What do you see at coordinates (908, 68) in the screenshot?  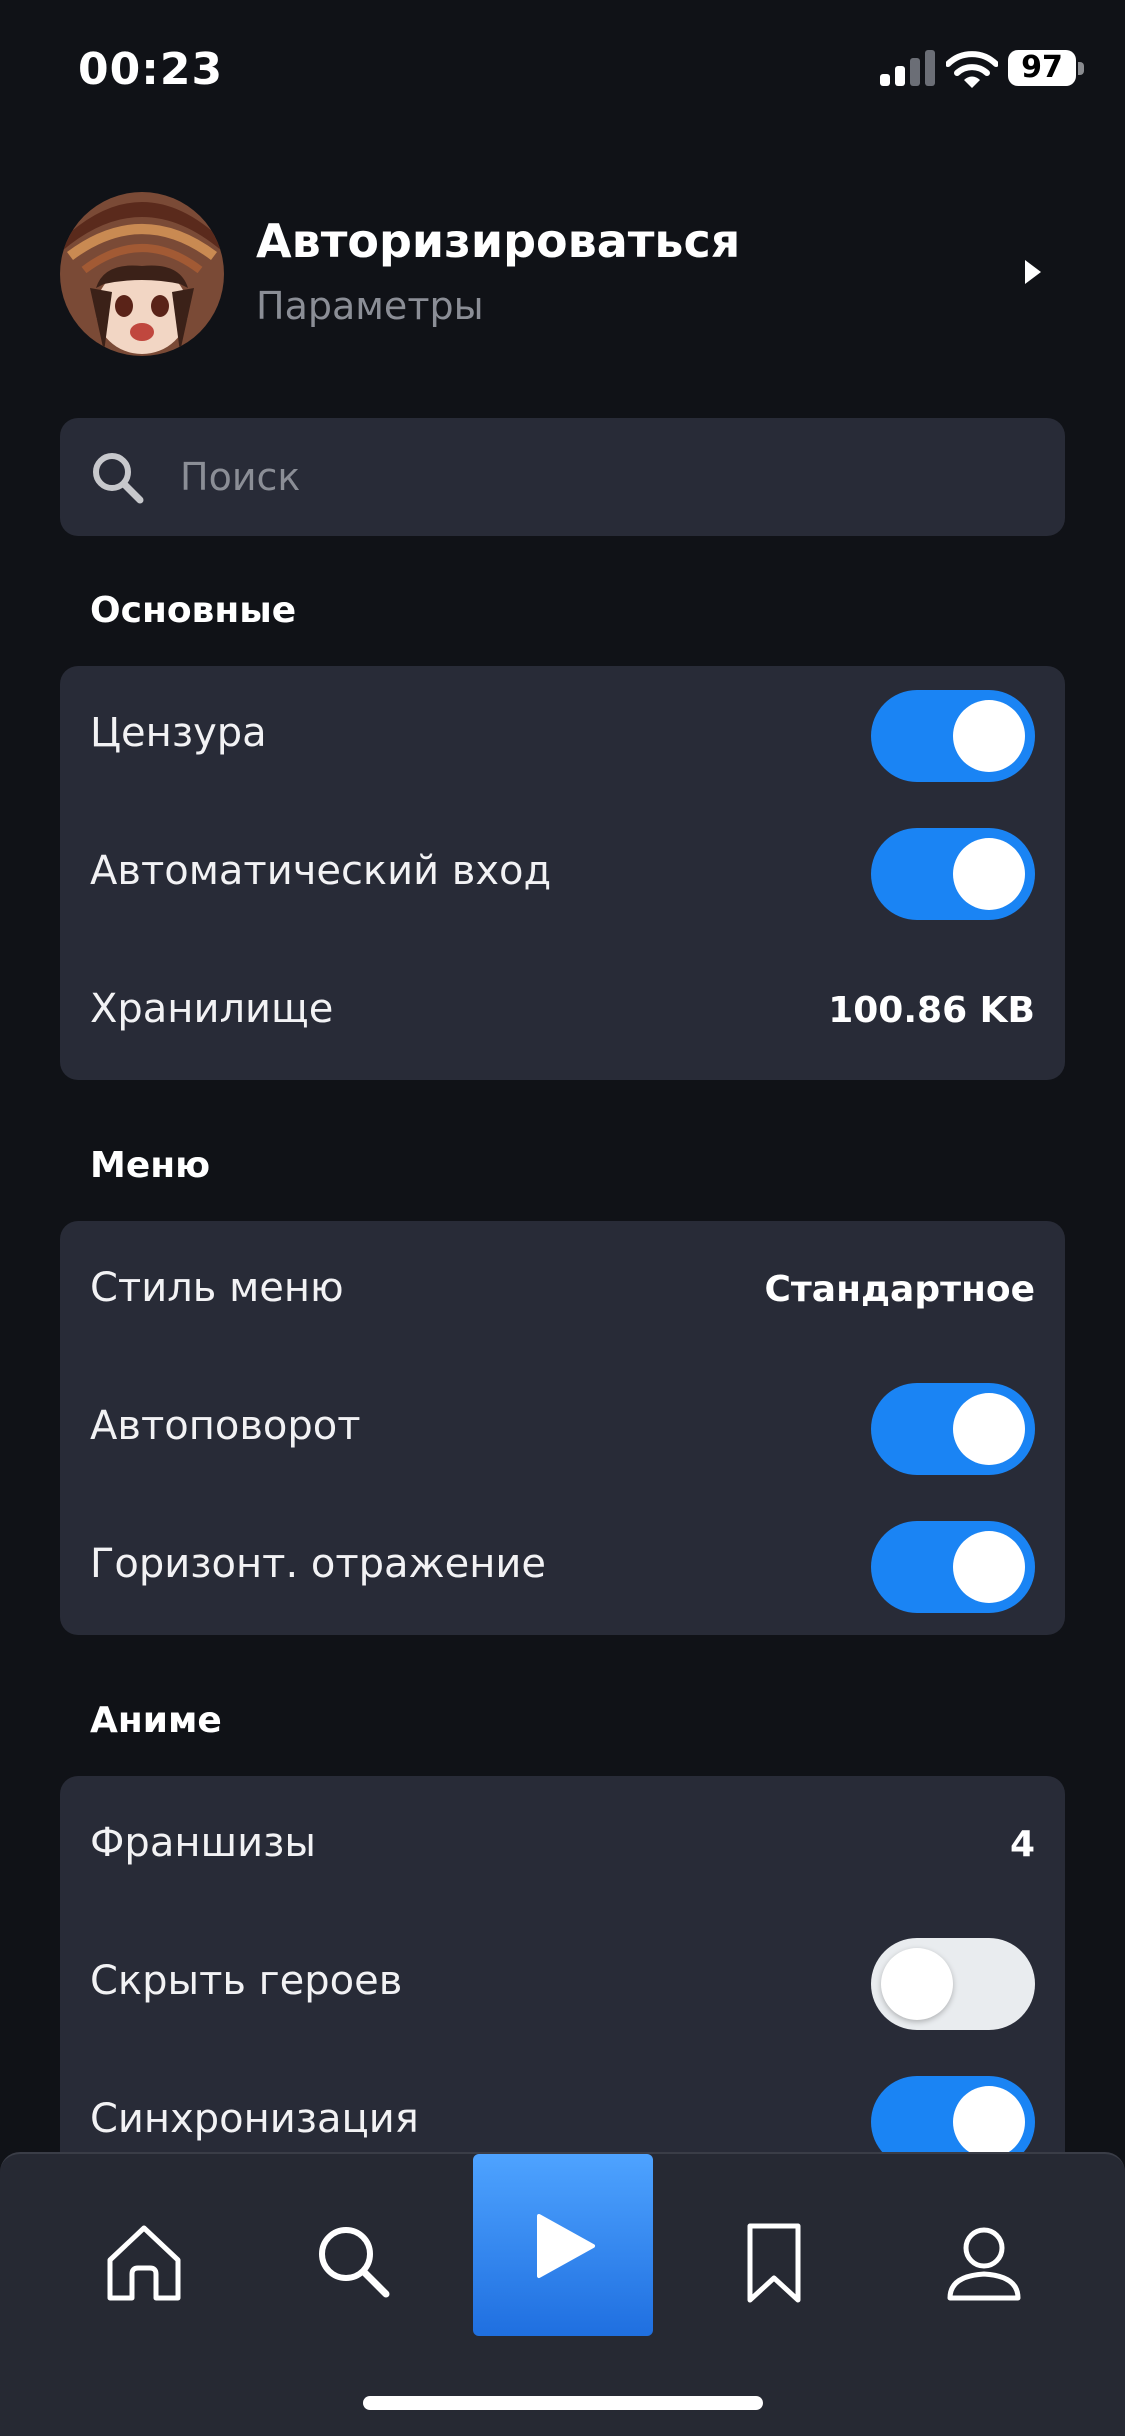 I see `signal-icon` at bounding box center [908, 68].